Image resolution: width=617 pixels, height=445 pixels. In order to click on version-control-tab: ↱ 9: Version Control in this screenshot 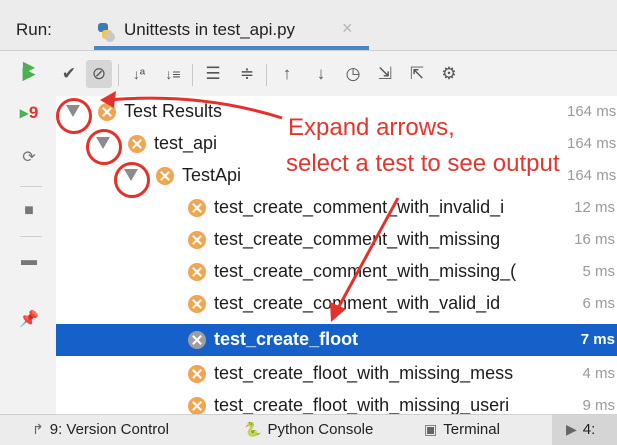, I will do `click(100, 429)`.